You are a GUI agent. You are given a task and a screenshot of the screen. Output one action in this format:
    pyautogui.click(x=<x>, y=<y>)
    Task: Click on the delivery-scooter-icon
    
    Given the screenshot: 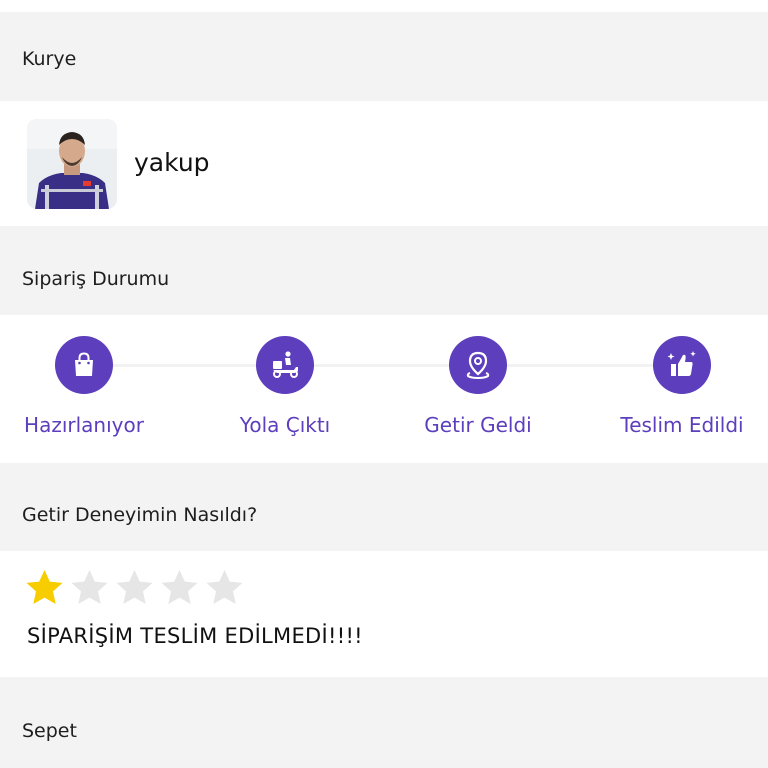 What is the action you would take?
    pyautogui.click(x=285, y=365)
    